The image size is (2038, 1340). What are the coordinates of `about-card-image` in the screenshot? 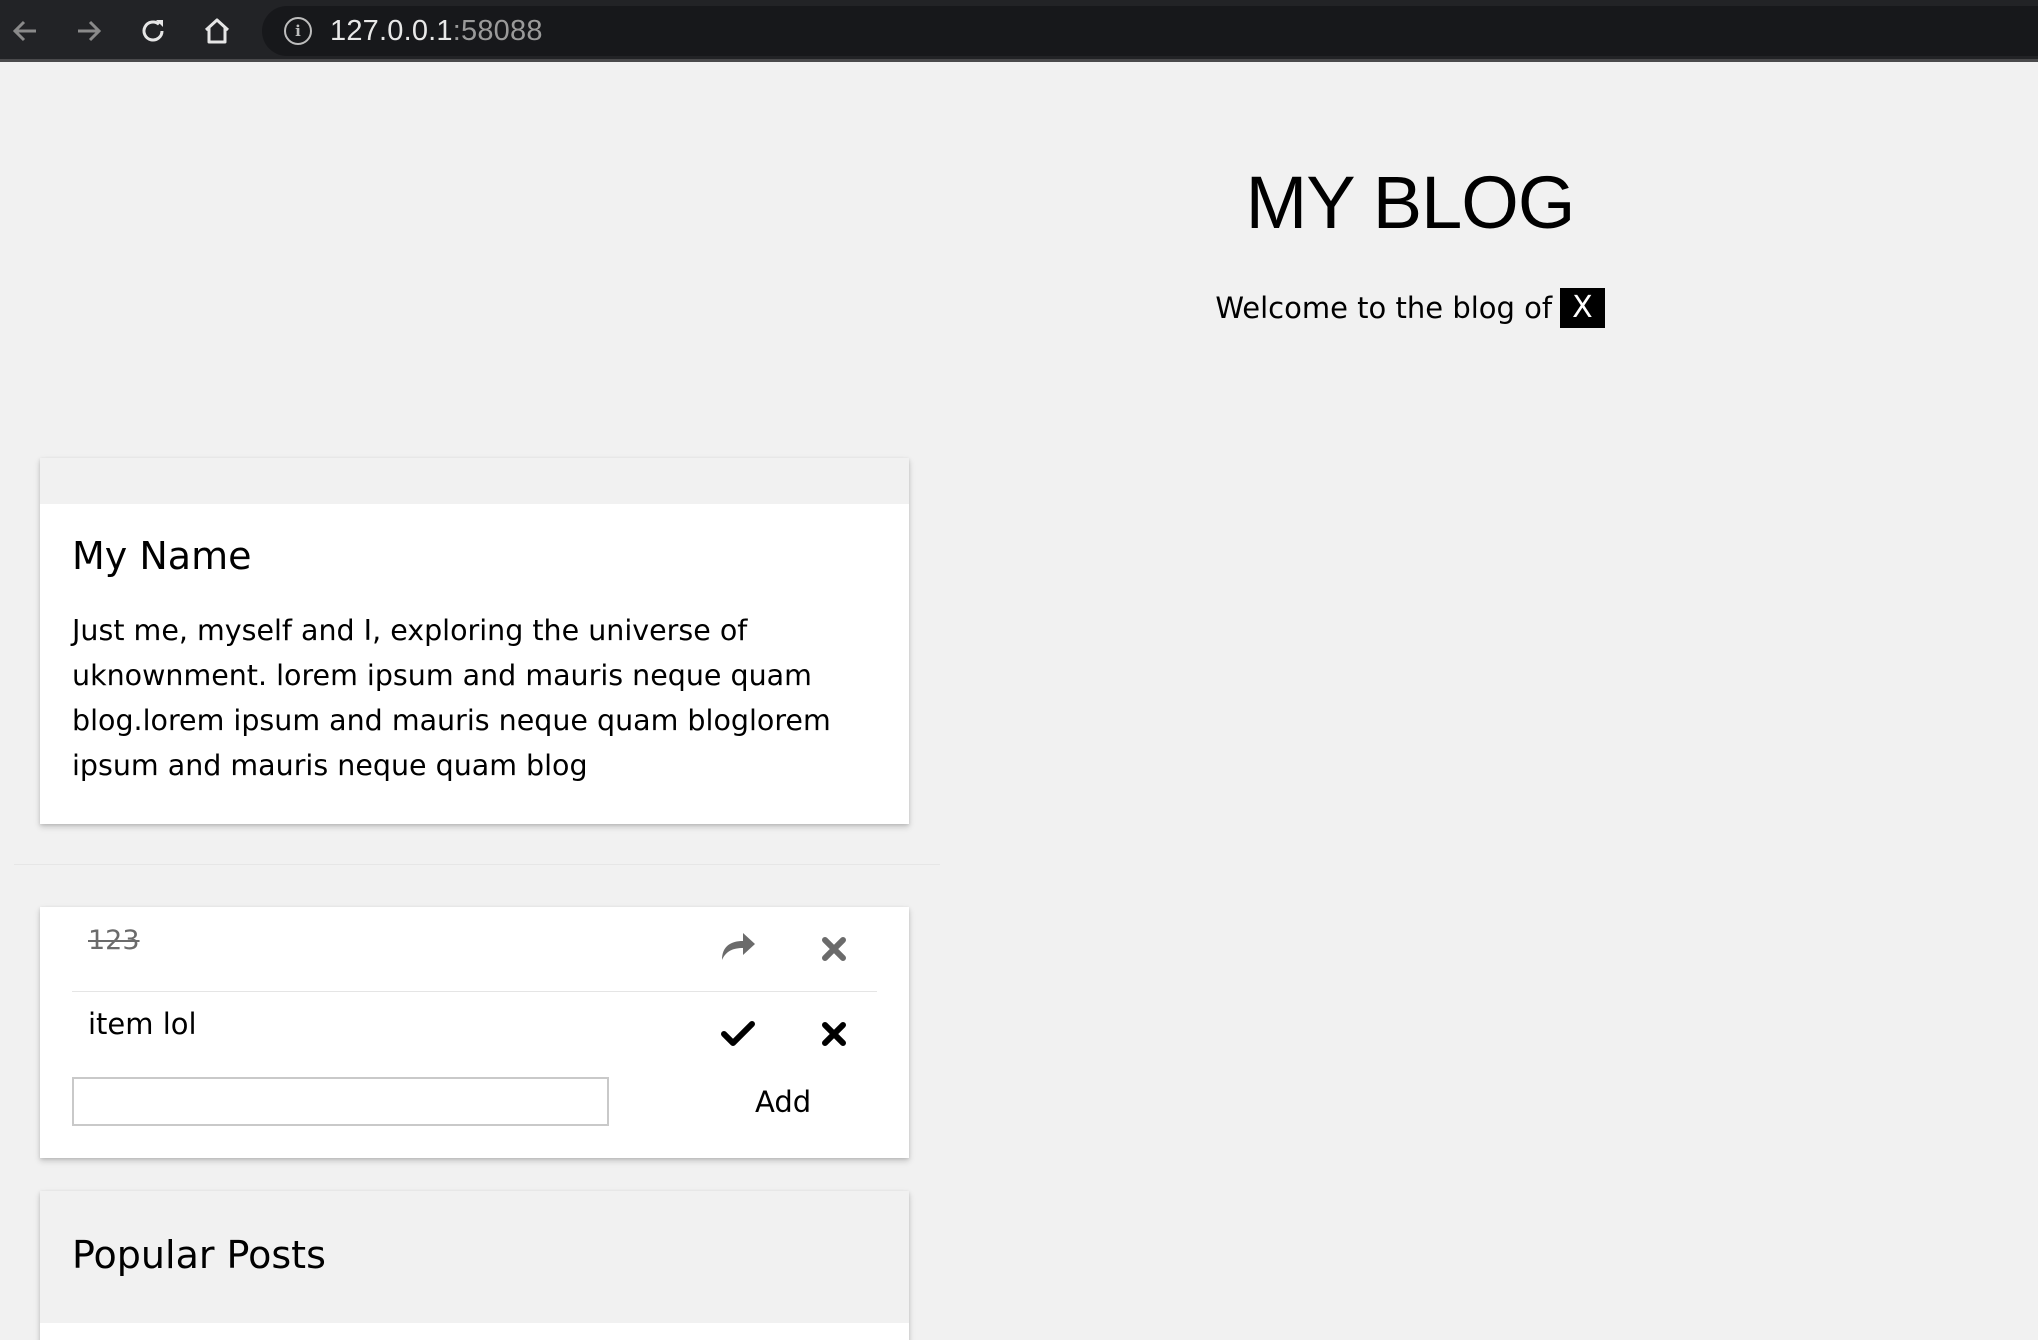 It's located at (474, 481).